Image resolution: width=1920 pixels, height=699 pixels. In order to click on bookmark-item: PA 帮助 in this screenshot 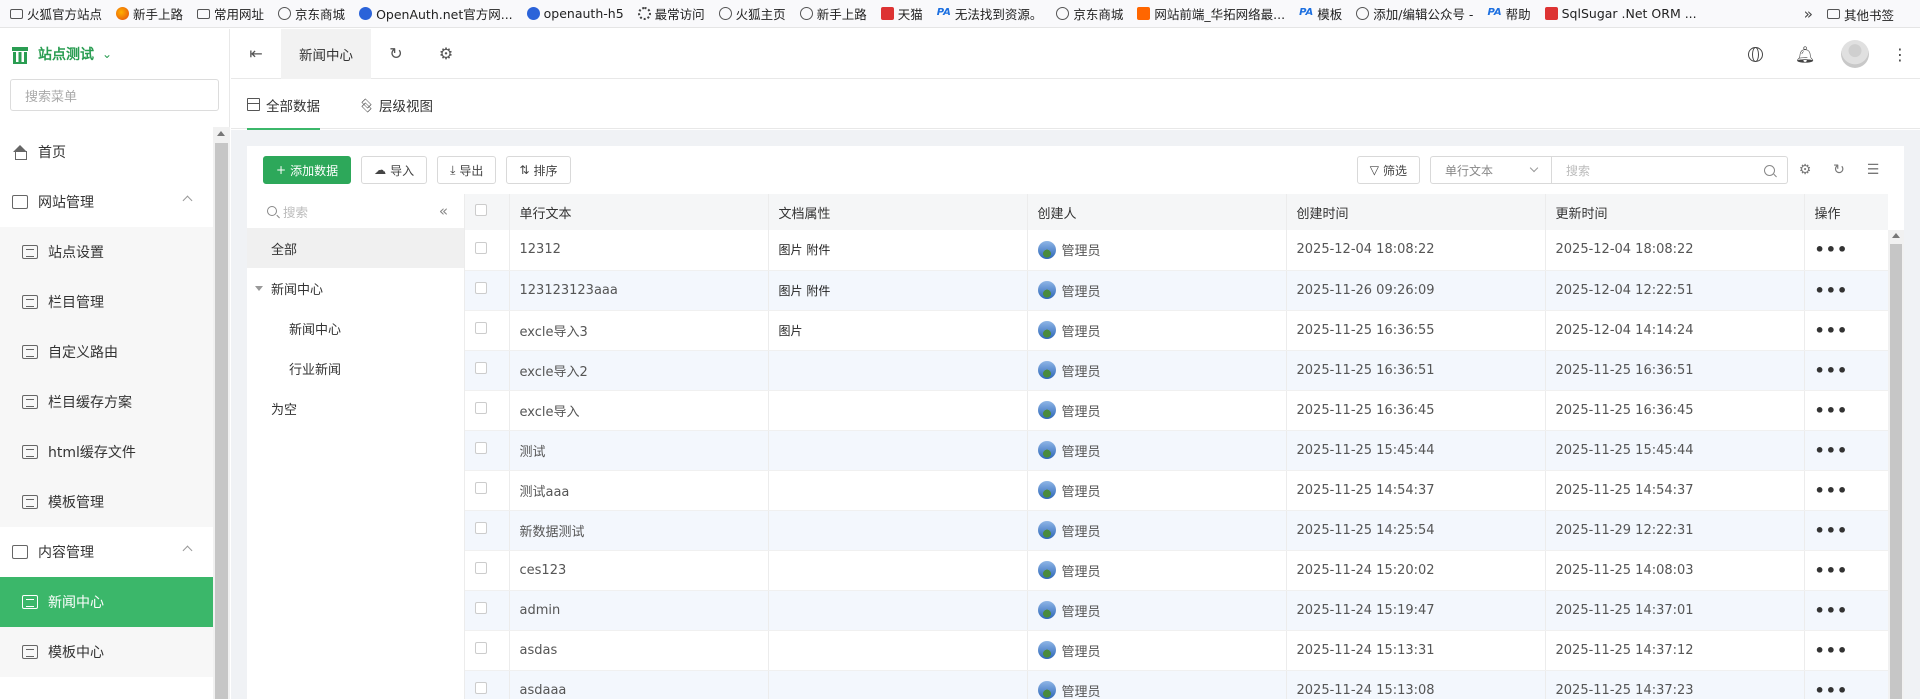, I will do `click(1508, 13)`.